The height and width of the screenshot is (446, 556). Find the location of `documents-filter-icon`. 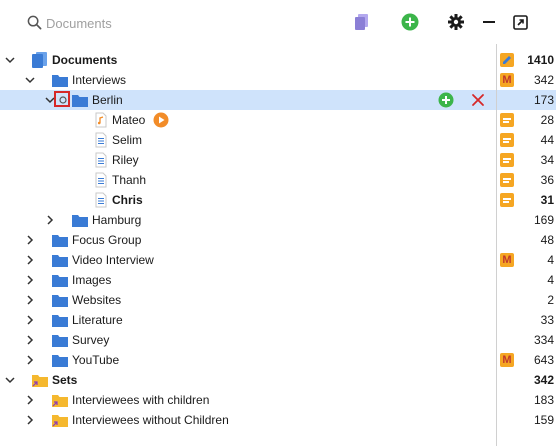

documents-filter-icon is located at coordinates (361, 22).